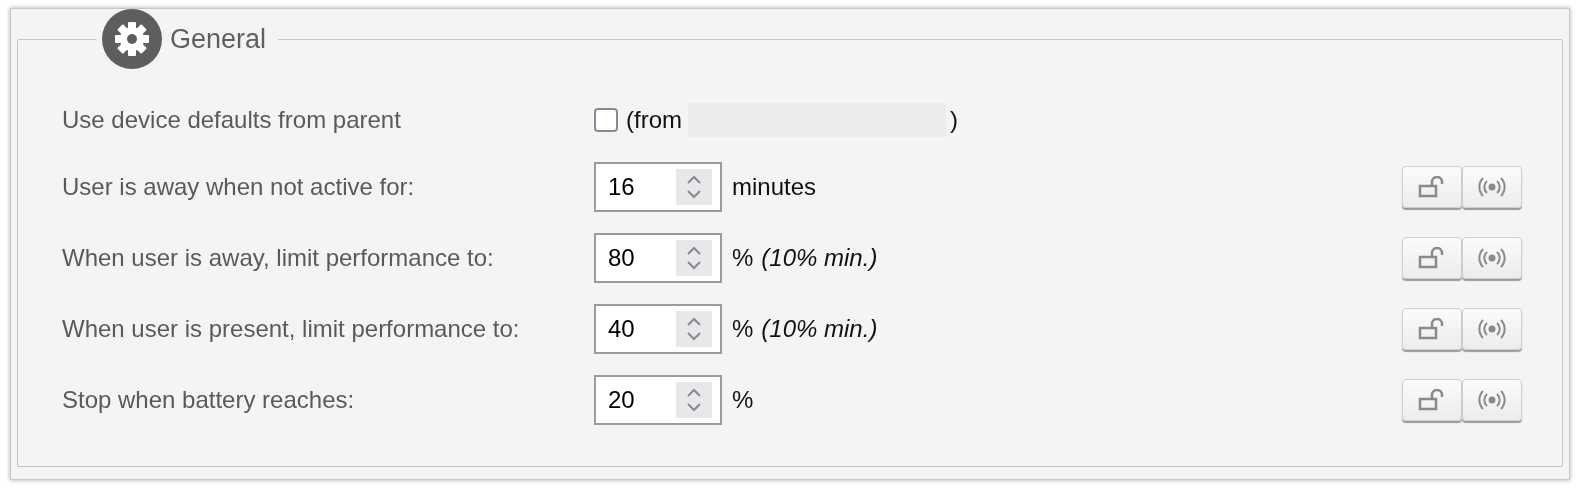 The width and height of the screenshot is (1596, 488). I want to click on closing-paren: ), so click(954, 120).